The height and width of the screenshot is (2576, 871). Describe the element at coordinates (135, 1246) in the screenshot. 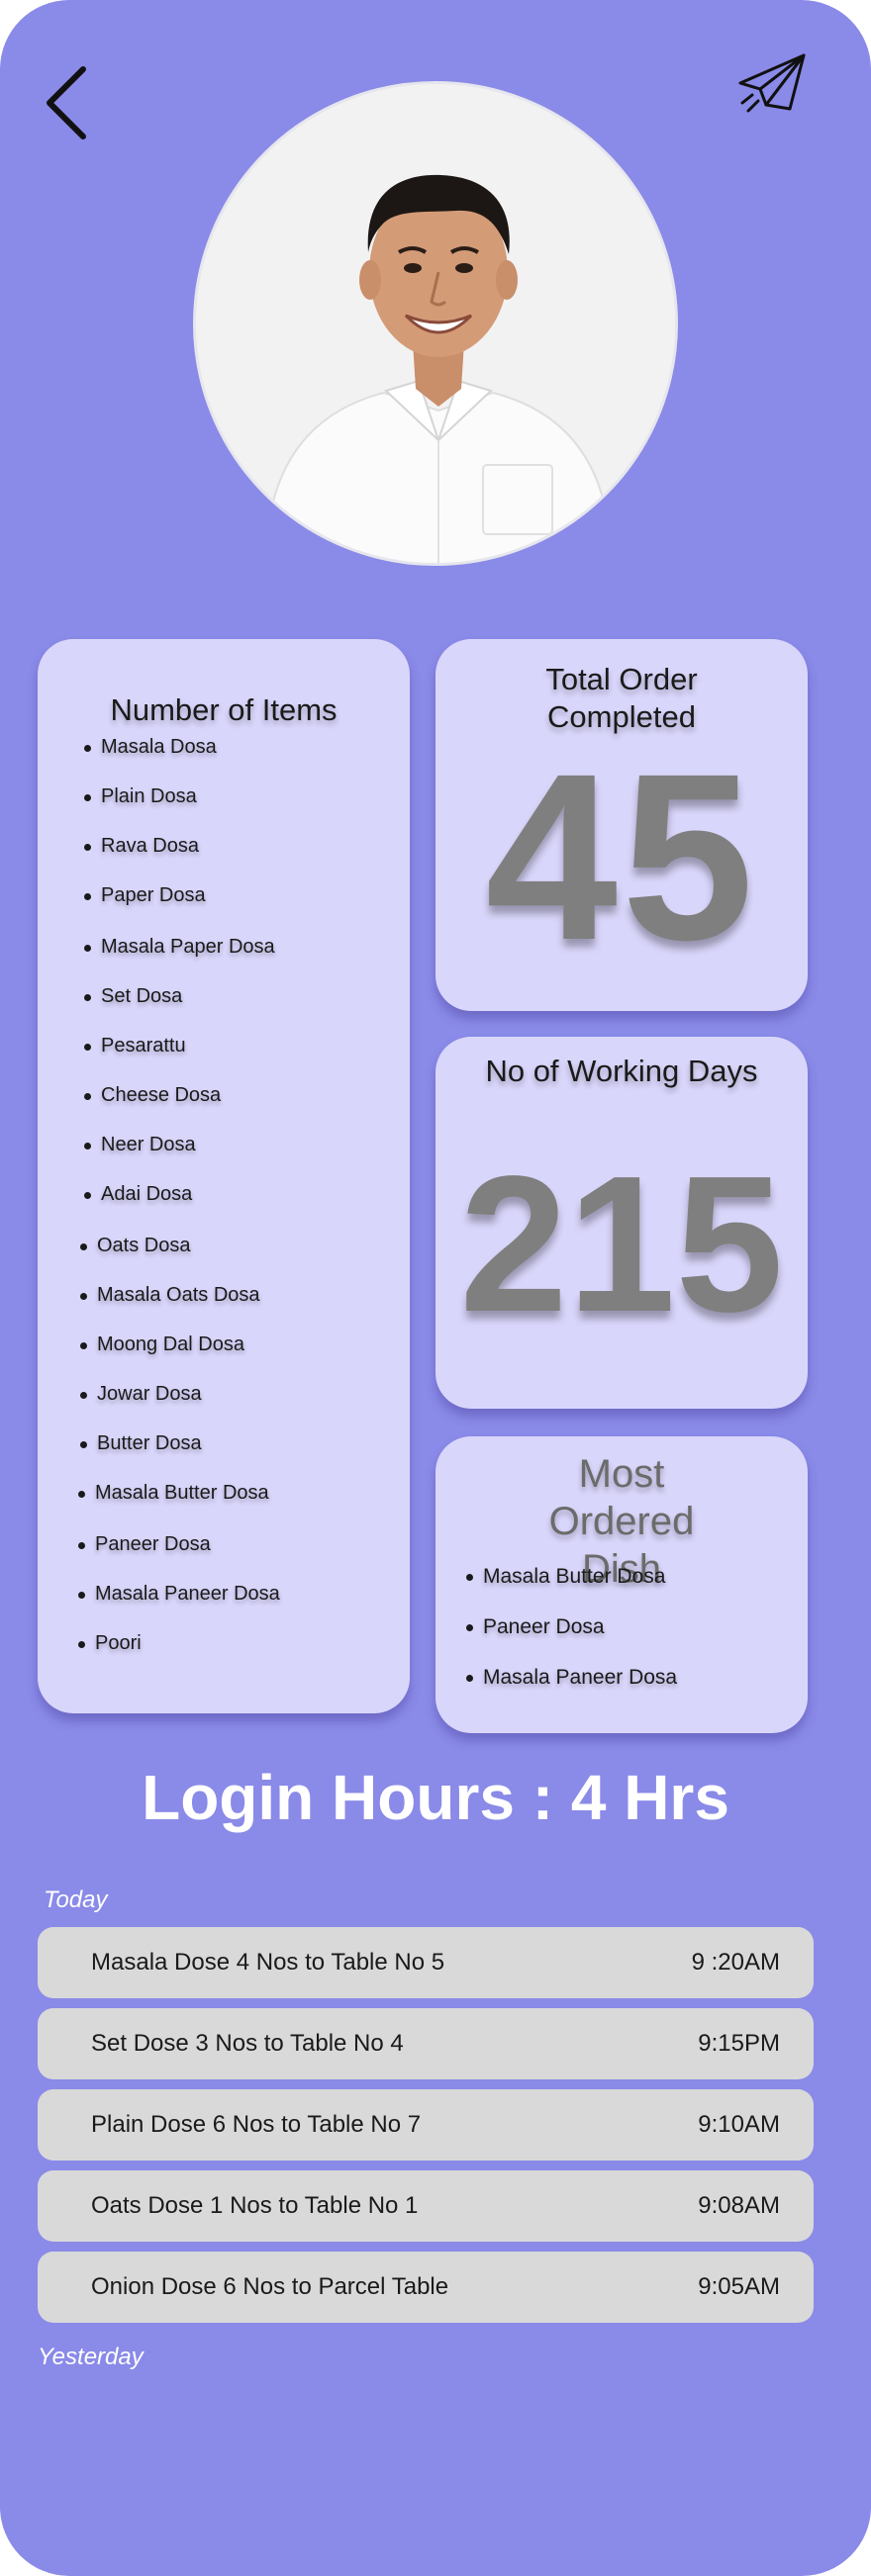

I see `list-item: Oats Dosa` at that location.